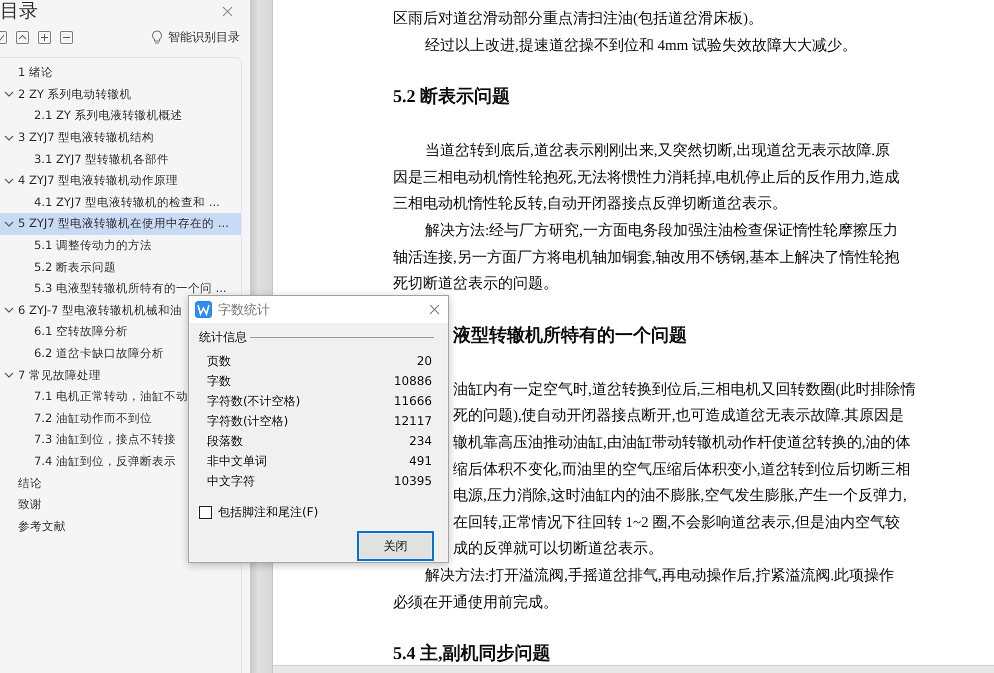  Describe the element at coordinates (680, 496) in the screenshot. I see `paragraph-line: 电源,压力消除,这时油缸内的油不膨胀,空气发生膨胀,产生一个反弹力,` at that location.